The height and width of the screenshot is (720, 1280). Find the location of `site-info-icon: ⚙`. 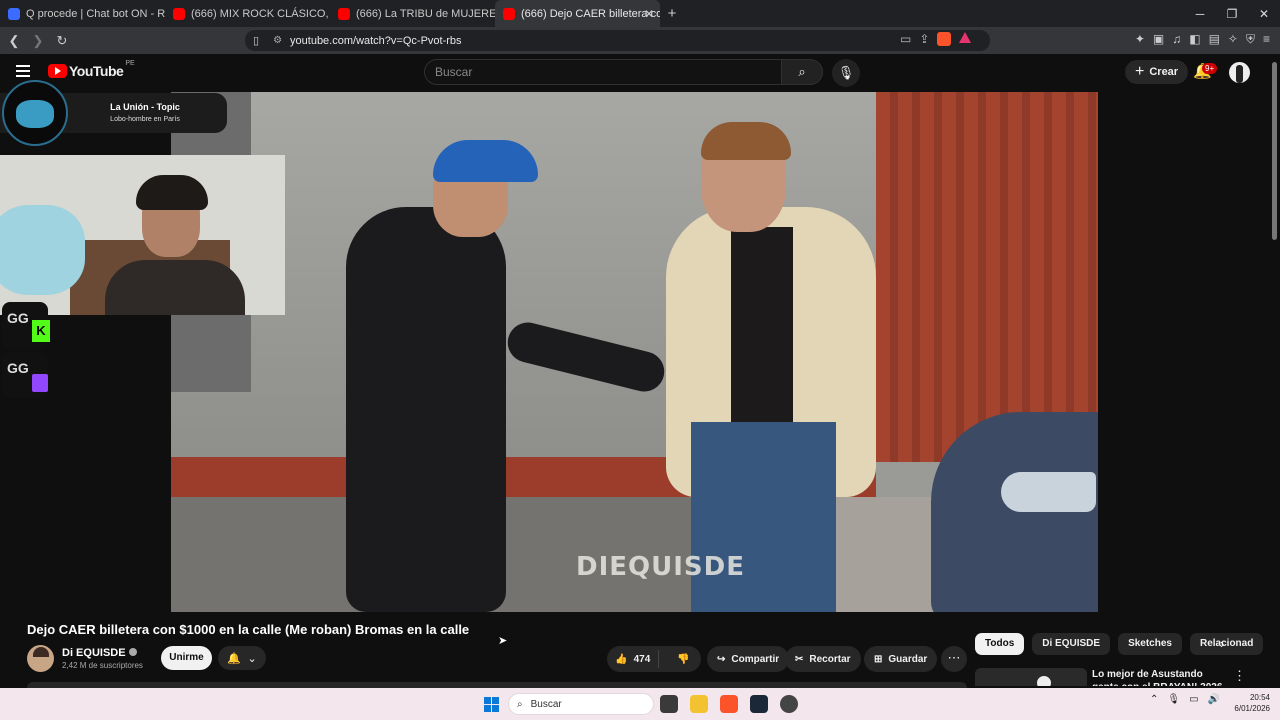

site-info-icon: ⚙ is located at coordinates (277, 40).